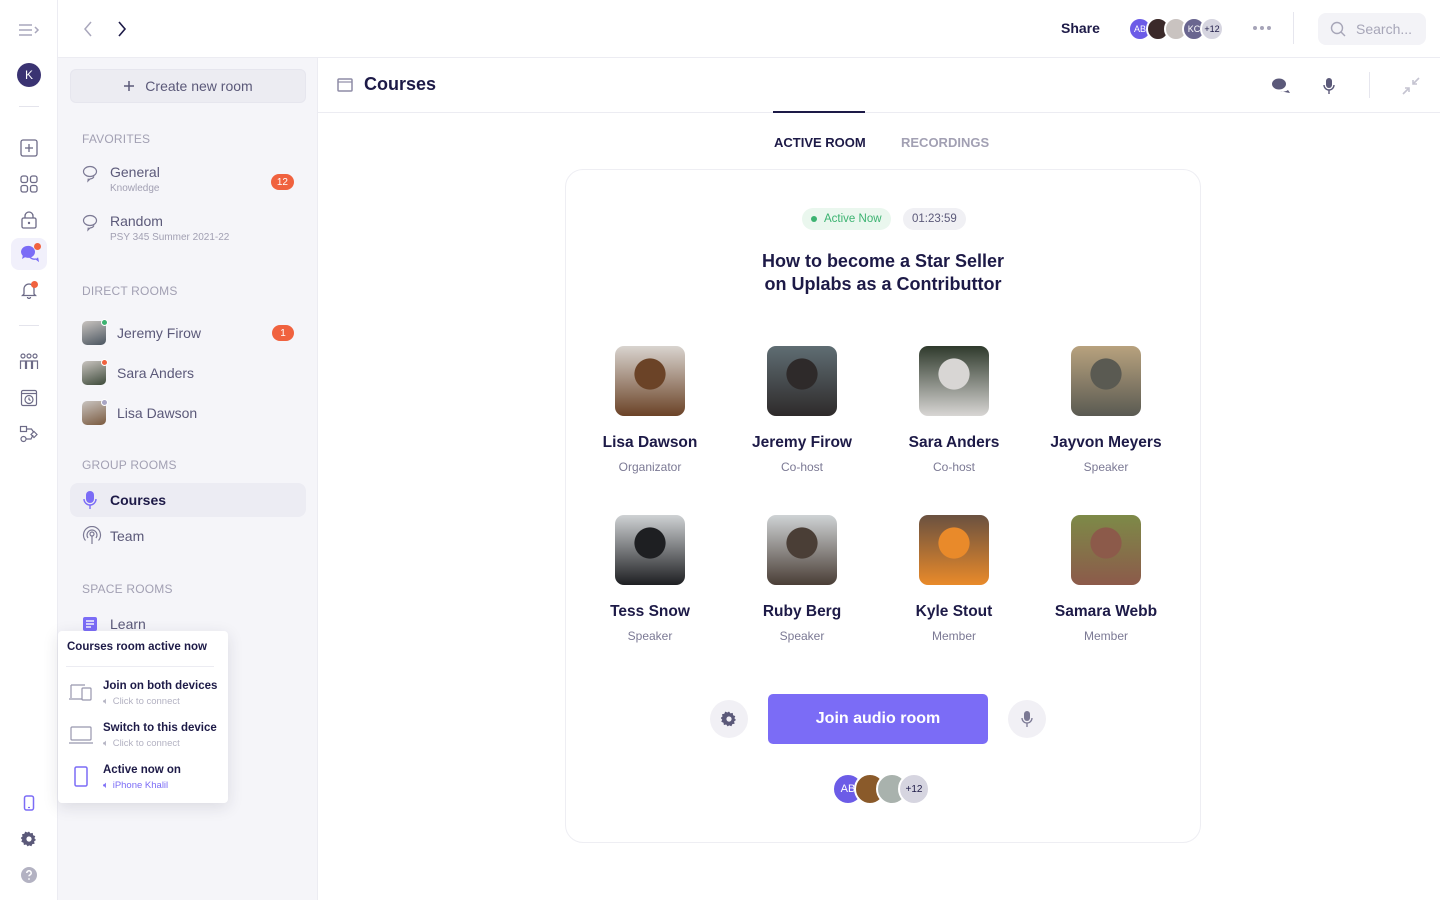  I want to click on collapse-menu-button, so click(29, 30).